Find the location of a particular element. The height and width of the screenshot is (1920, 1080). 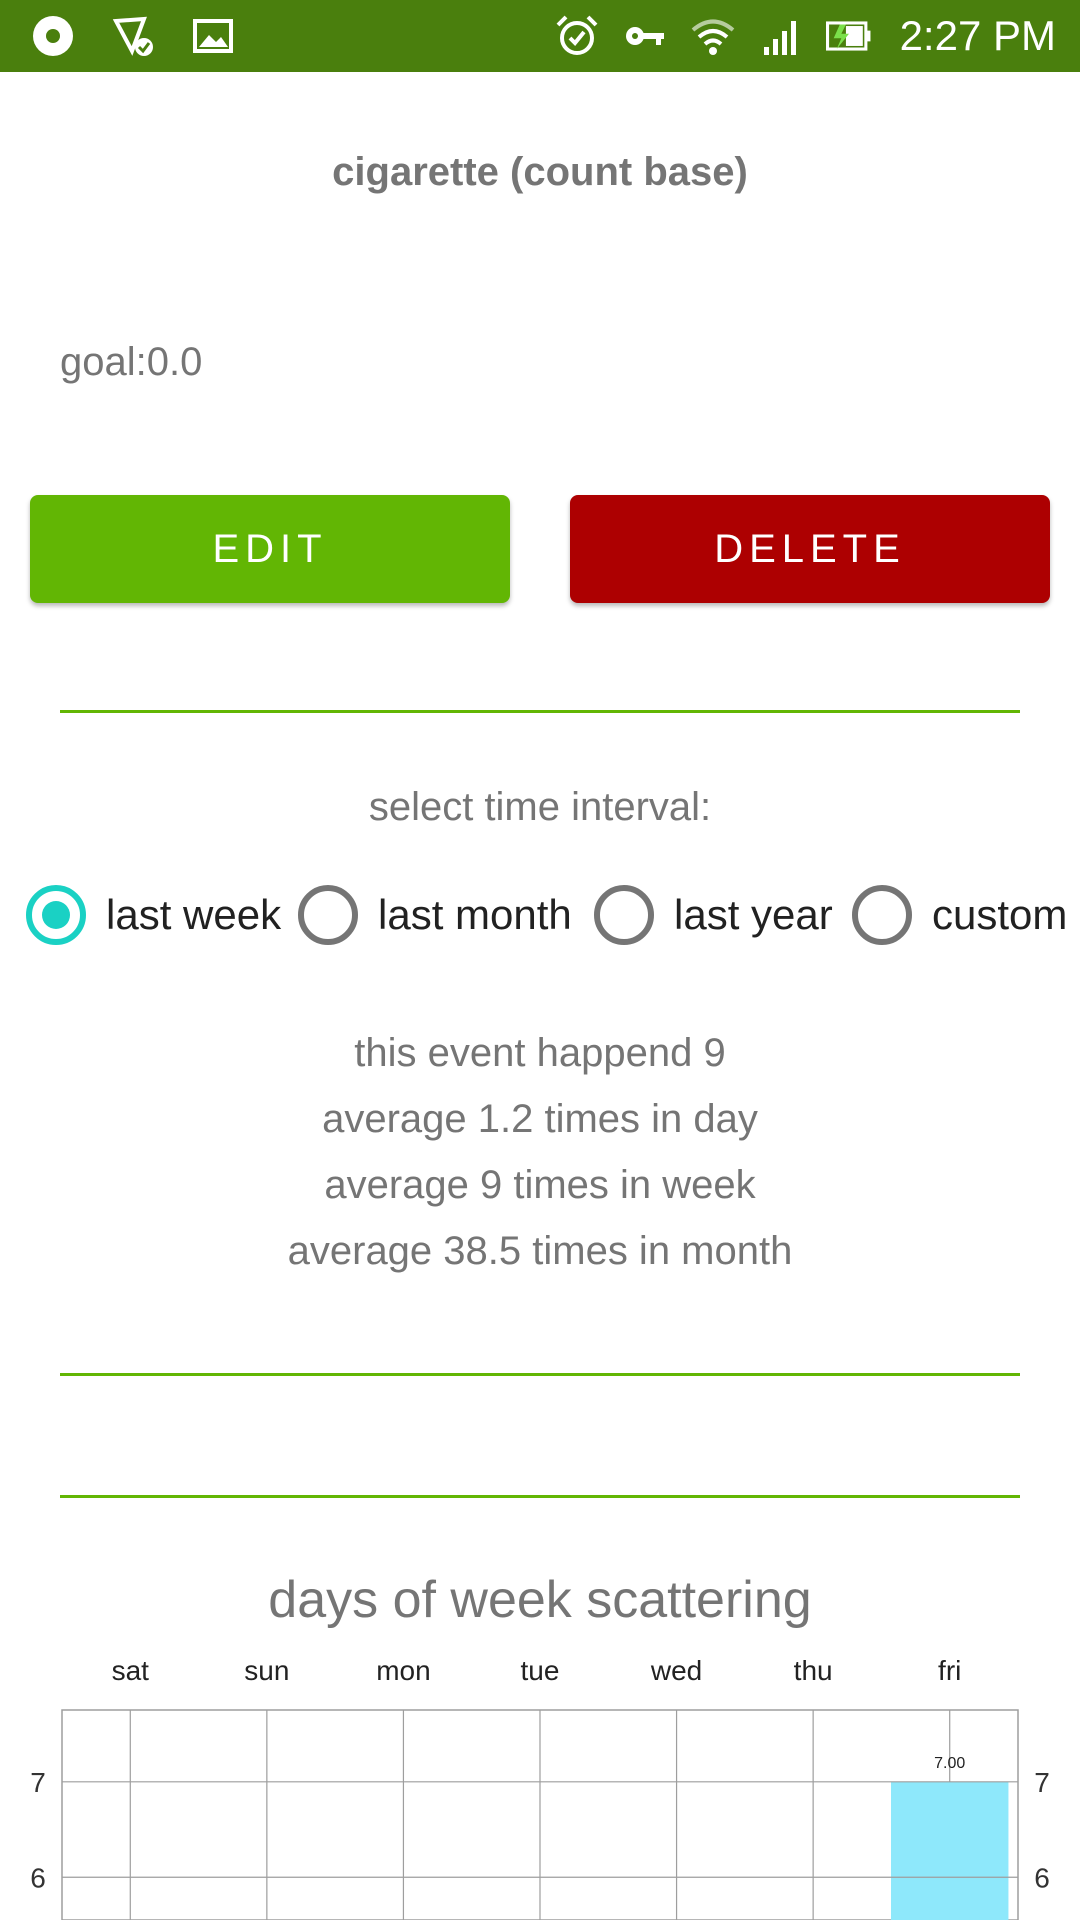

edit-button: EDIT is located at coordinates (270, 549).